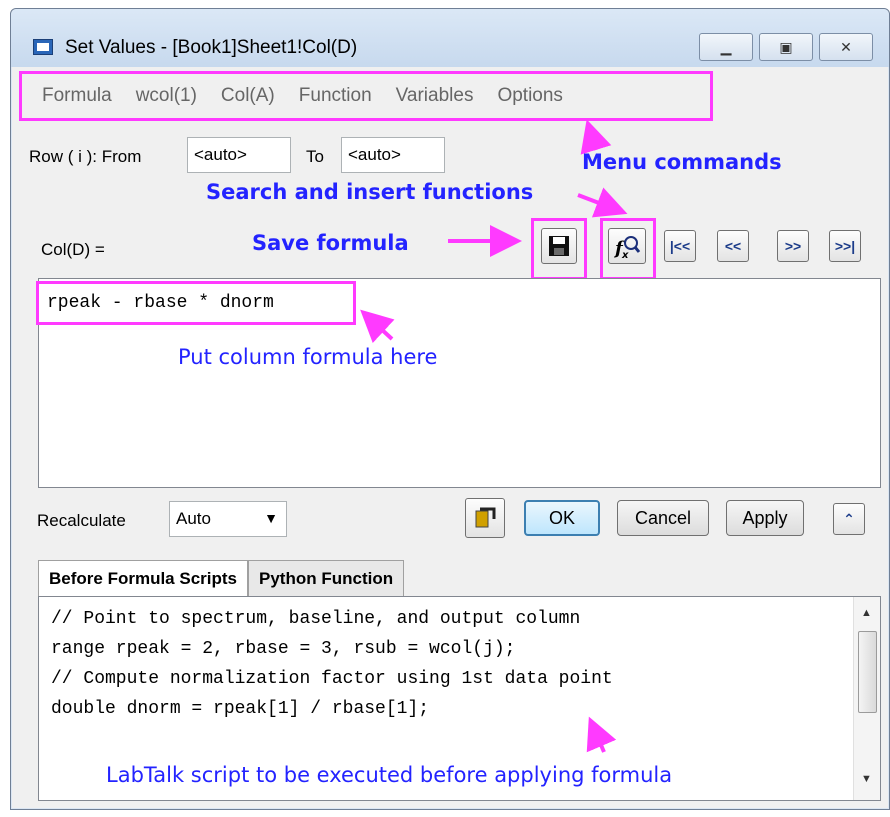 The height and width of the screenshot is (817, 890). I want to click on maximize-button: ▣, so click(786, 47).